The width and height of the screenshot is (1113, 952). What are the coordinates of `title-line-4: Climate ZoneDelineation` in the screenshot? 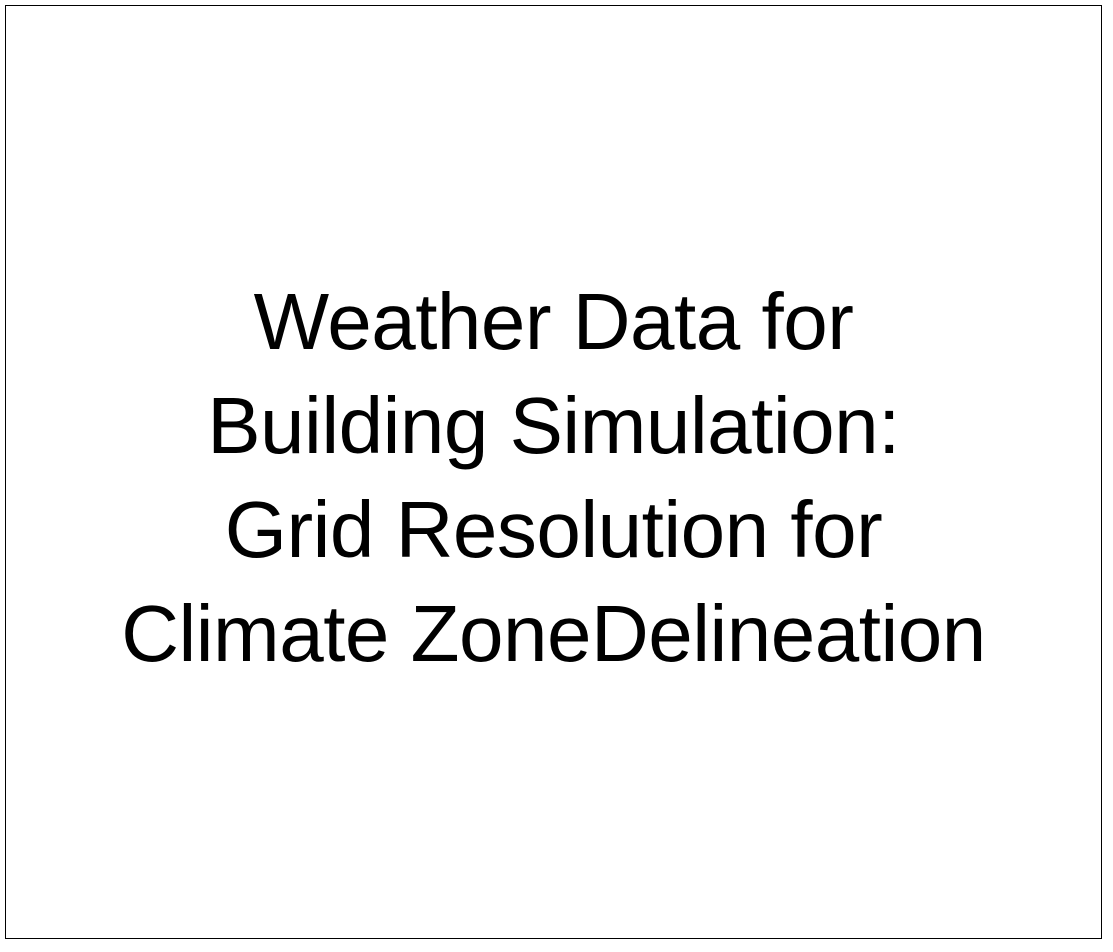 It's located at (553, 633).